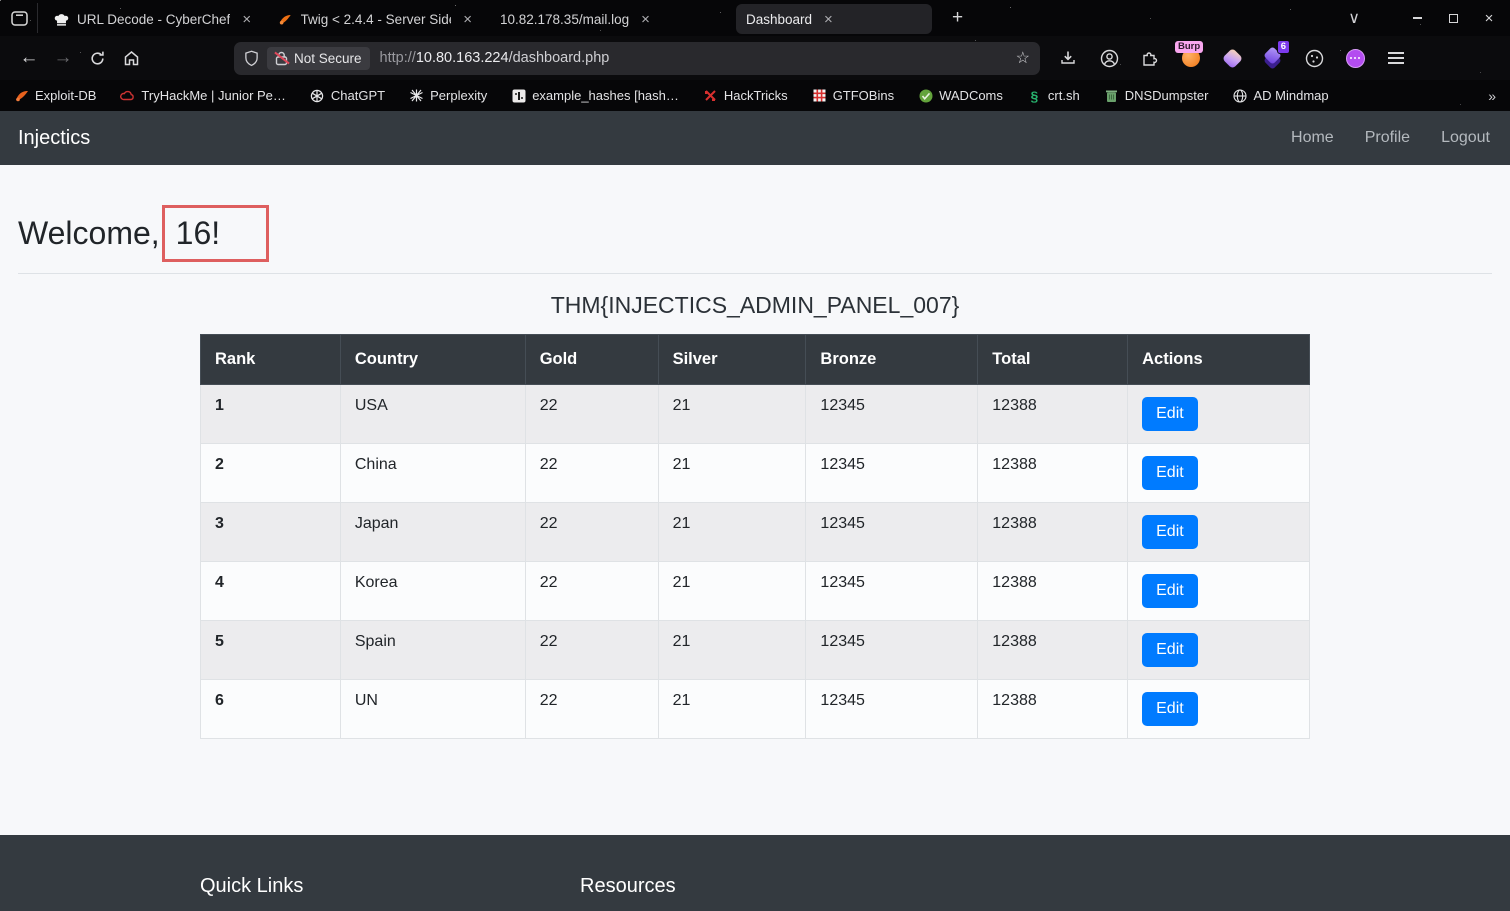 The image size is (1510, 911). What do you see at coordinates (1109, 58) in the screenshot?
I see `account-button` at bounding box center [1109, 58].